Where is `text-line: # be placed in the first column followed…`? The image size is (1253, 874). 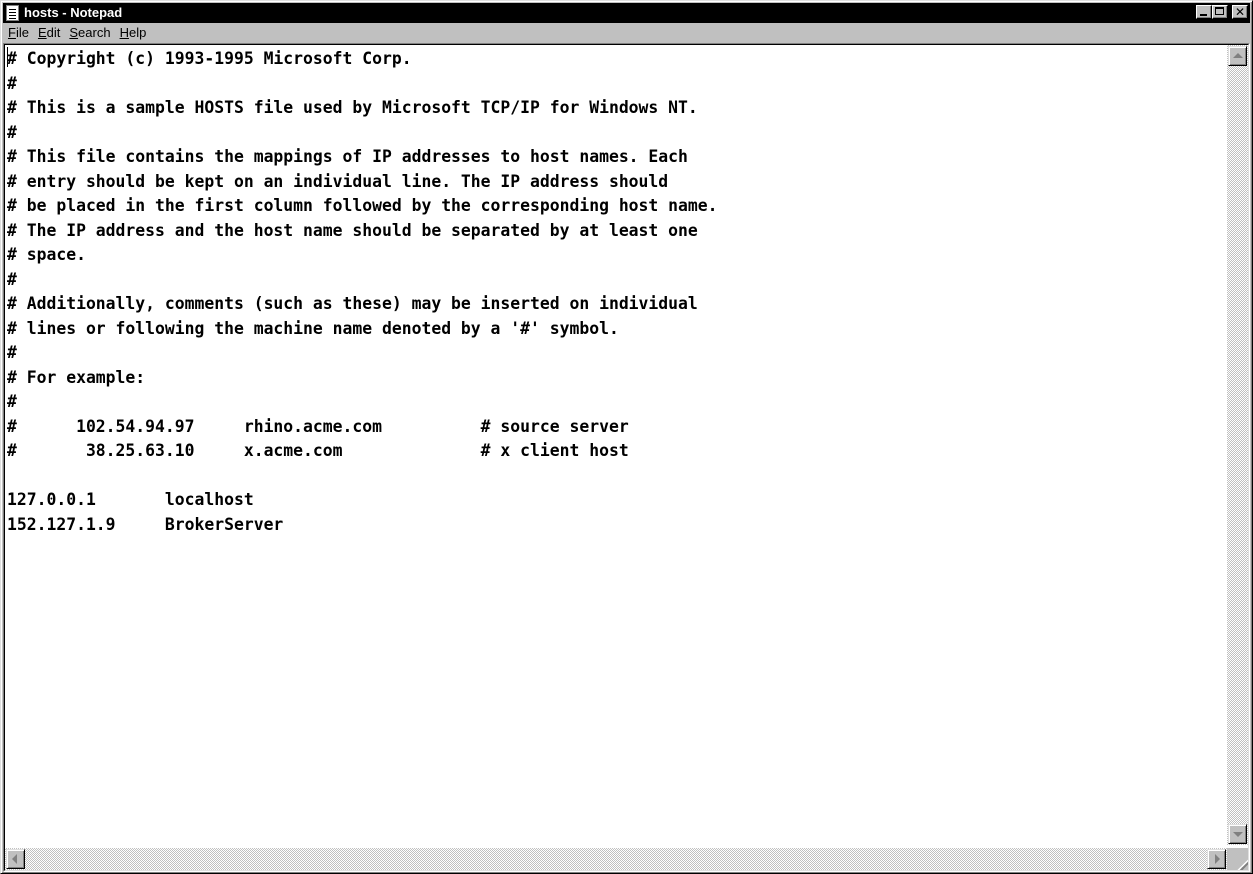
text-line: # be placed in the first column followed… is located at coordinates (362, 205).